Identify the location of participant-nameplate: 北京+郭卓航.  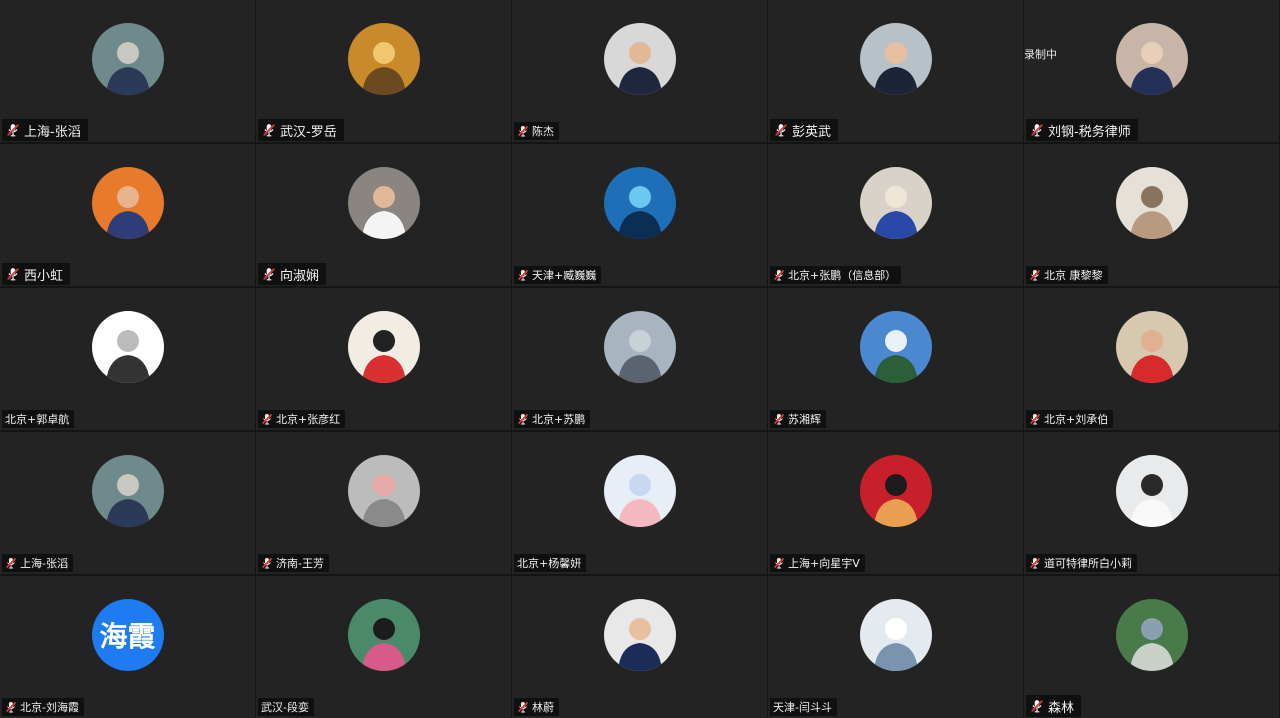
(38, 419).